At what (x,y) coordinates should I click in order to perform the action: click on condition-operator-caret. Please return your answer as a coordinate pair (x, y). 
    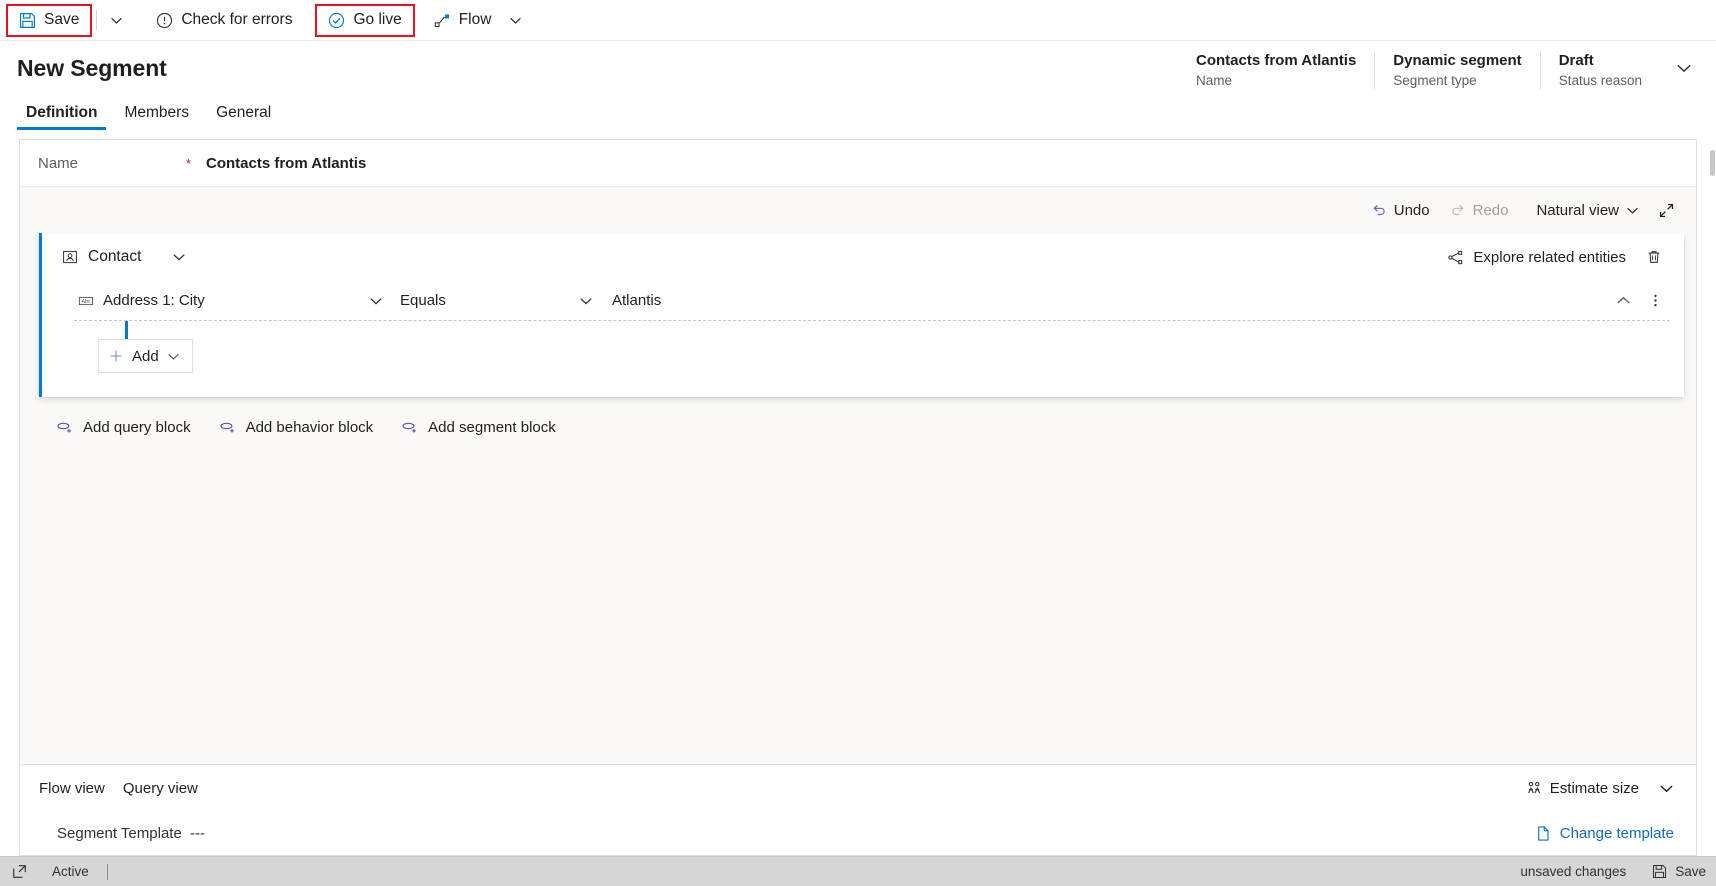
    Looking at the image, I should click on (586, 301).